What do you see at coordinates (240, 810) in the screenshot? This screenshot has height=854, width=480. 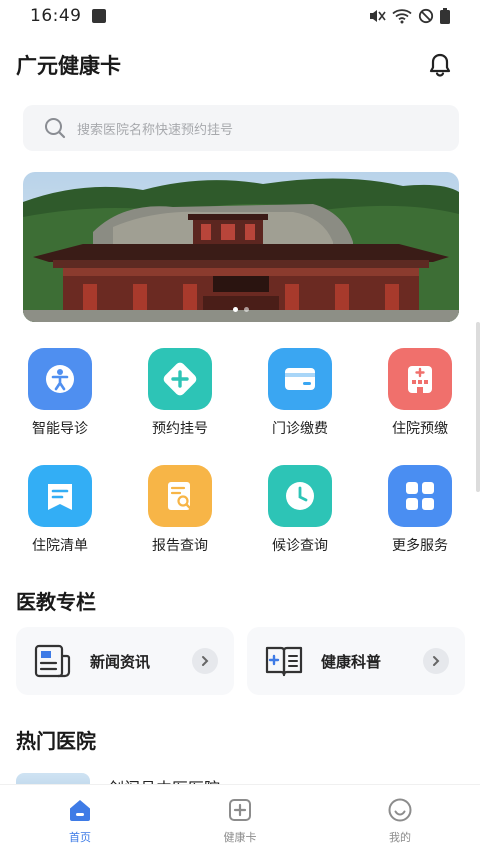 I see `health-card-icon` at bounding box center [240, 810].